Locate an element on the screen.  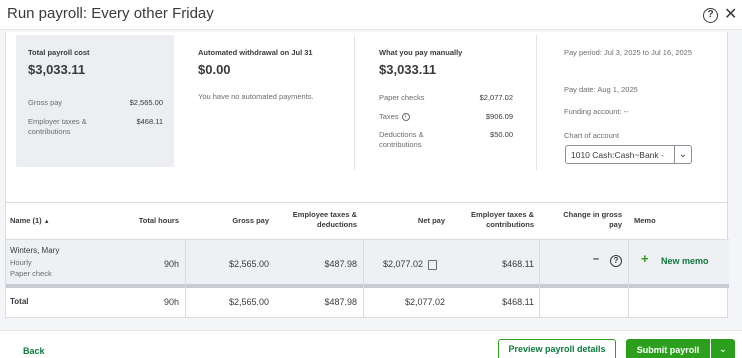
col-header-gross: Gross pay is located at coordinates (237, 221).